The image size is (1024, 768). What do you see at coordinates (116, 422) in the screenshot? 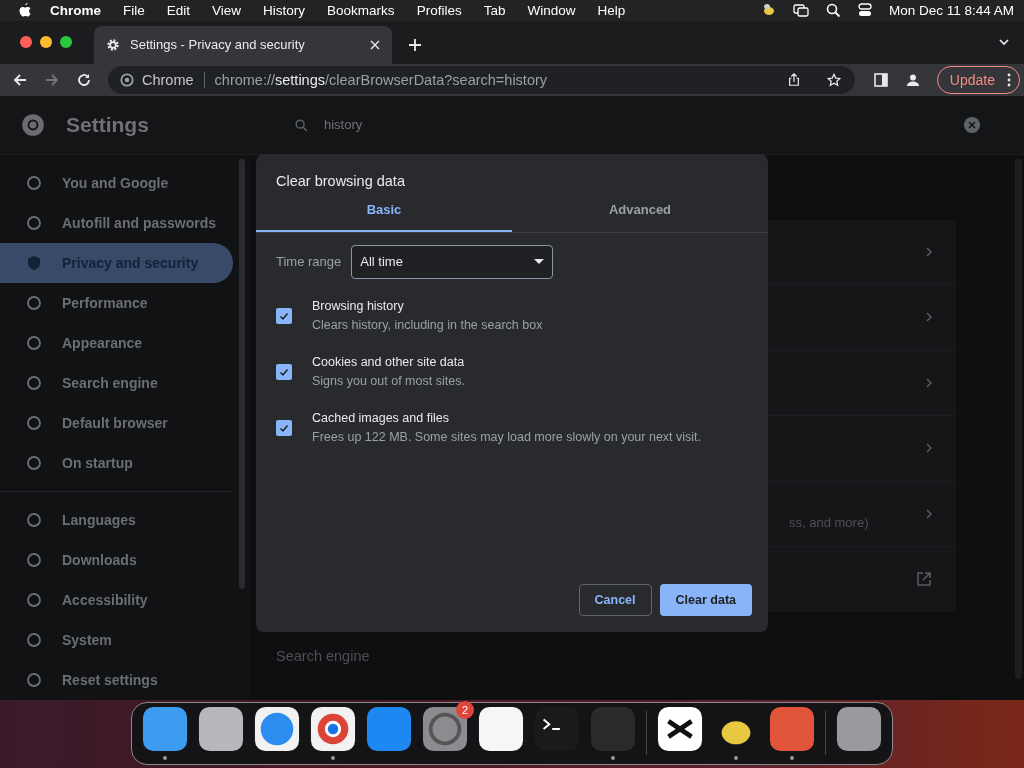
I see `sidebar-item: Default browser` at bounding box center [116, 422].